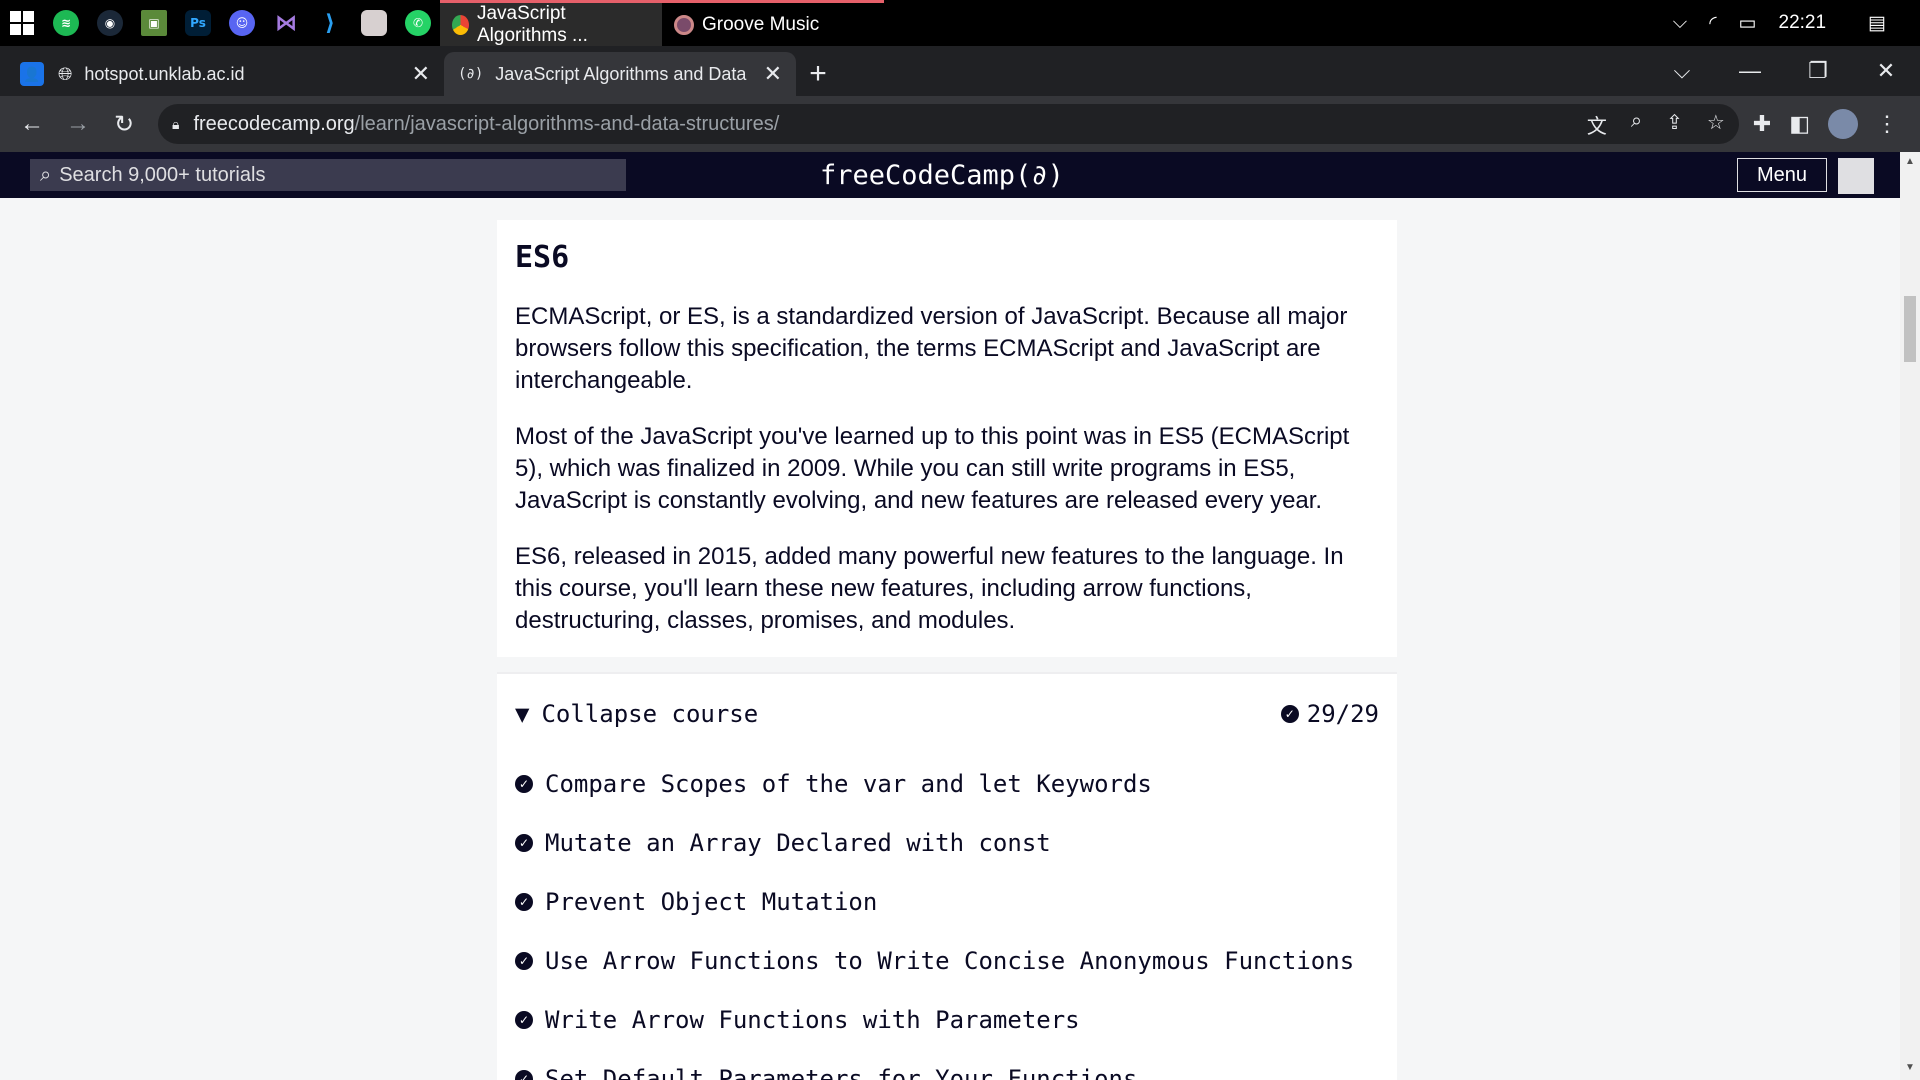  I want to click on new-tab-button: +, so click(818, 74).